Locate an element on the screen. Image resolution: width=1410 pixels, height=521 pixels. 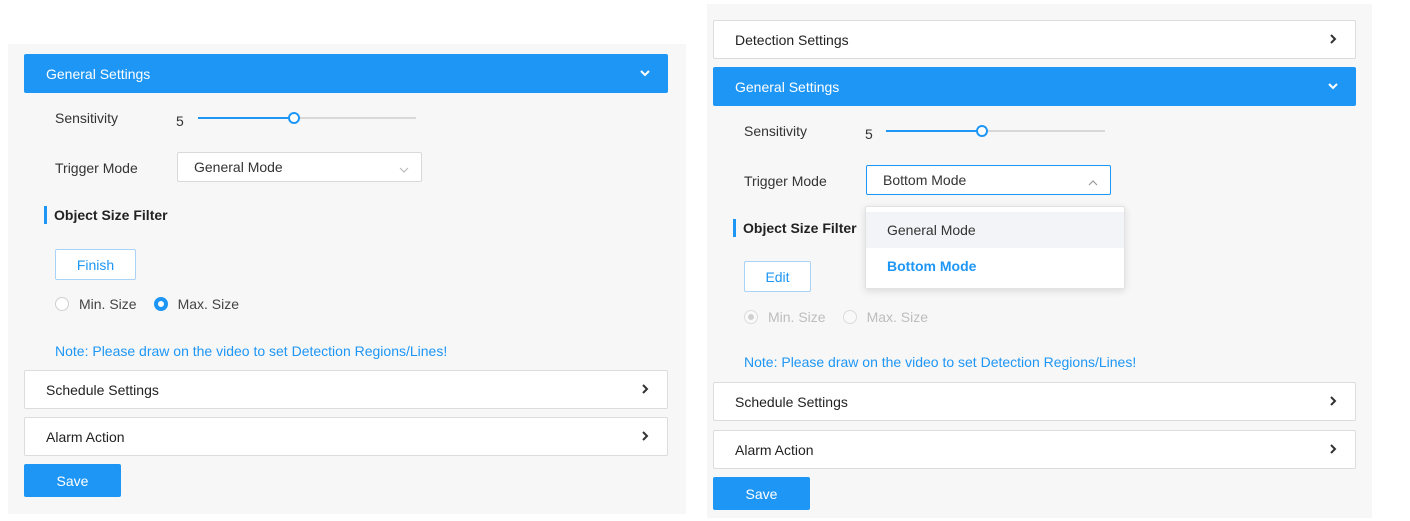
dropdown-option-bottom-mode: Bottom Mode is located at coordinates (995, 266).